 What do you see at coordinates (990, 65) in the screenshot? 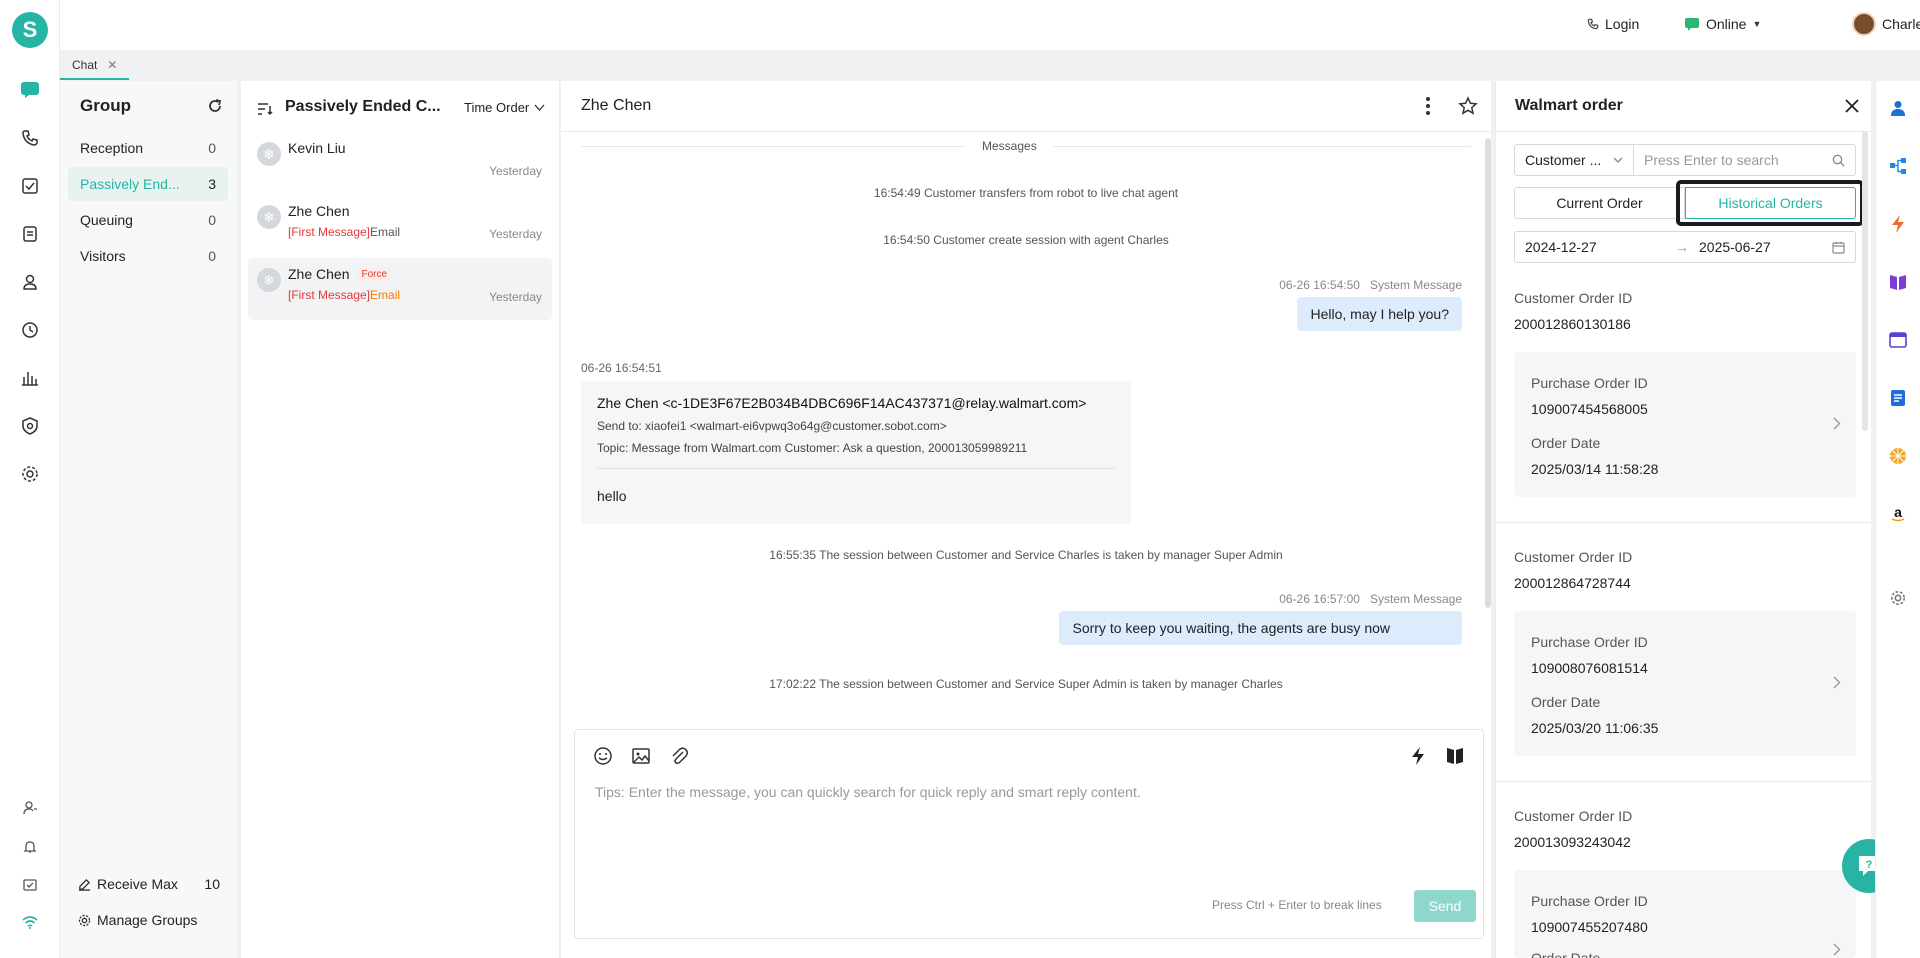
I see `tab-strip: Chat ✕` at bounding box center [990, 65].